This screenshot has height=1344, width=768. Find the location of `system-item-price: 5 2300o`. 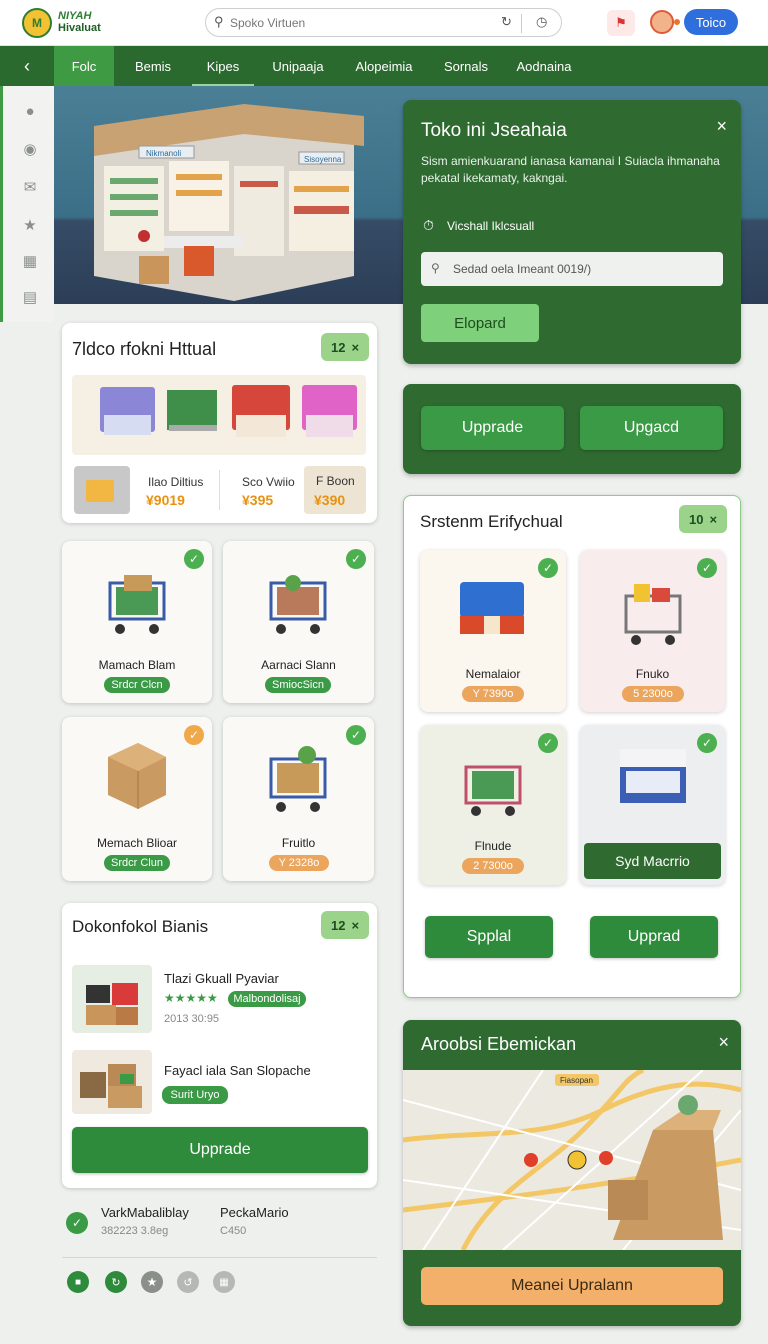

system-item-price: 5 2300o is located at coordinates (653, 694).